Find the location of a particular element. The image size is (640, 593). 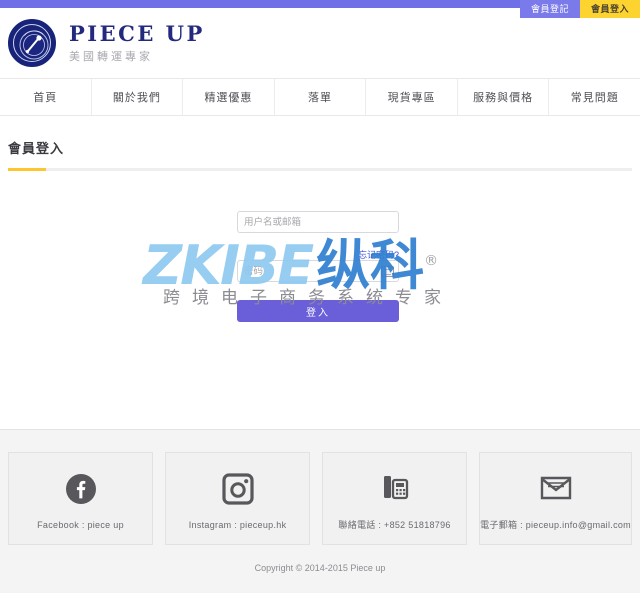

contact-card-email: 電子郵箱 : pieceup.info@gmail.com is located at coordinates (555, 498).